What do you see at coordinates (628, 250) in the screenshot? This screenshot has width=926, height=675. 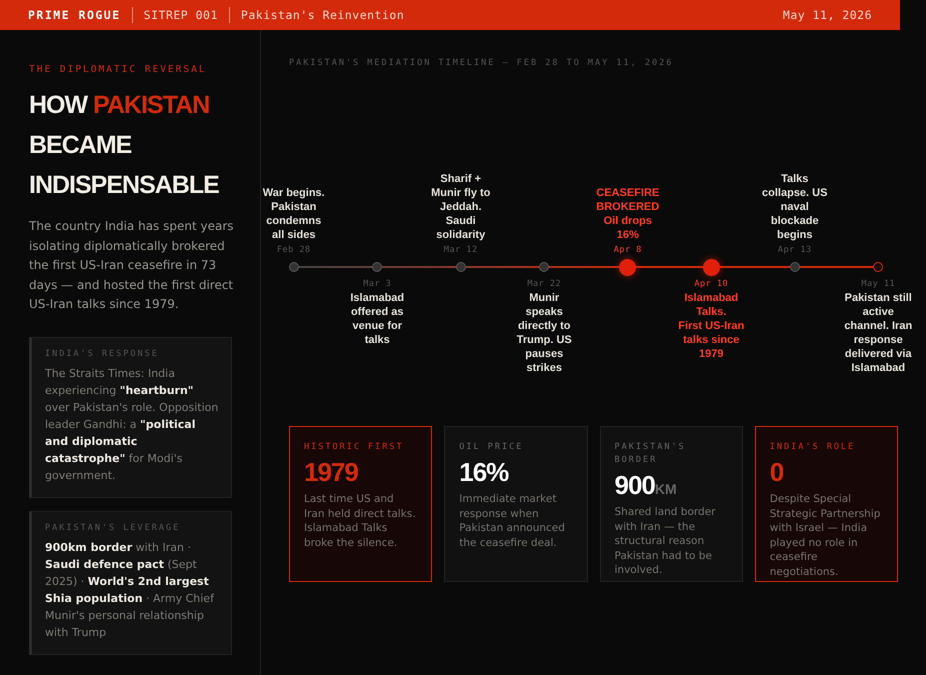 I see `event-date: Apr 8` at bounding box center [628, 250].